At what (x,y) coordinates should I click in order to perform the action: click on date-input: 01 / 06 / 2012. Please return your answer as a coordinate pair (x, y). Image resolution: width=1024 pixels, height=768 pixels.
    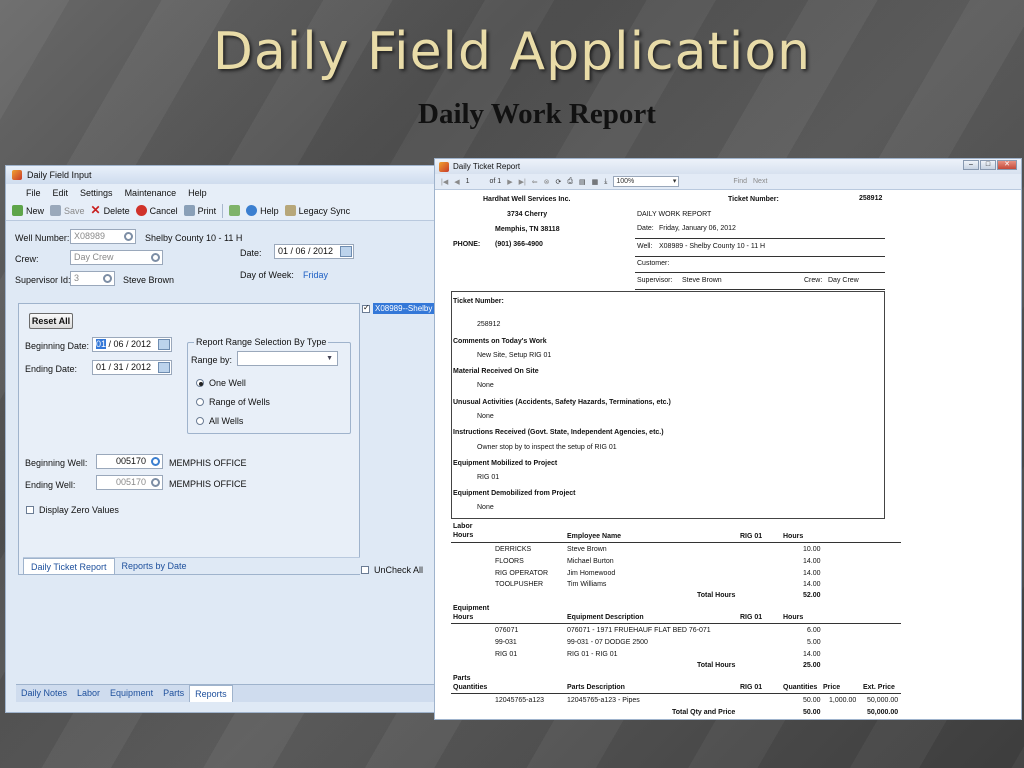
    Looking at the image, I should click on (314, 251).